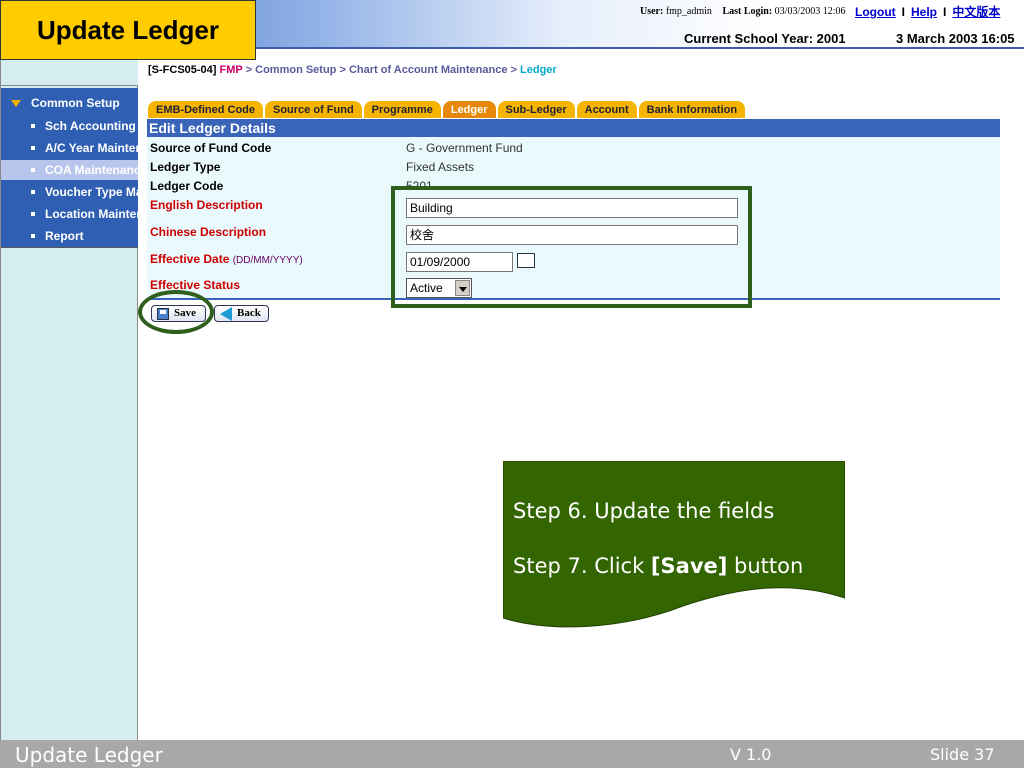 The height and width of the screenshot is (768, 1024). I want to click on header-divider, so click(640, 48).